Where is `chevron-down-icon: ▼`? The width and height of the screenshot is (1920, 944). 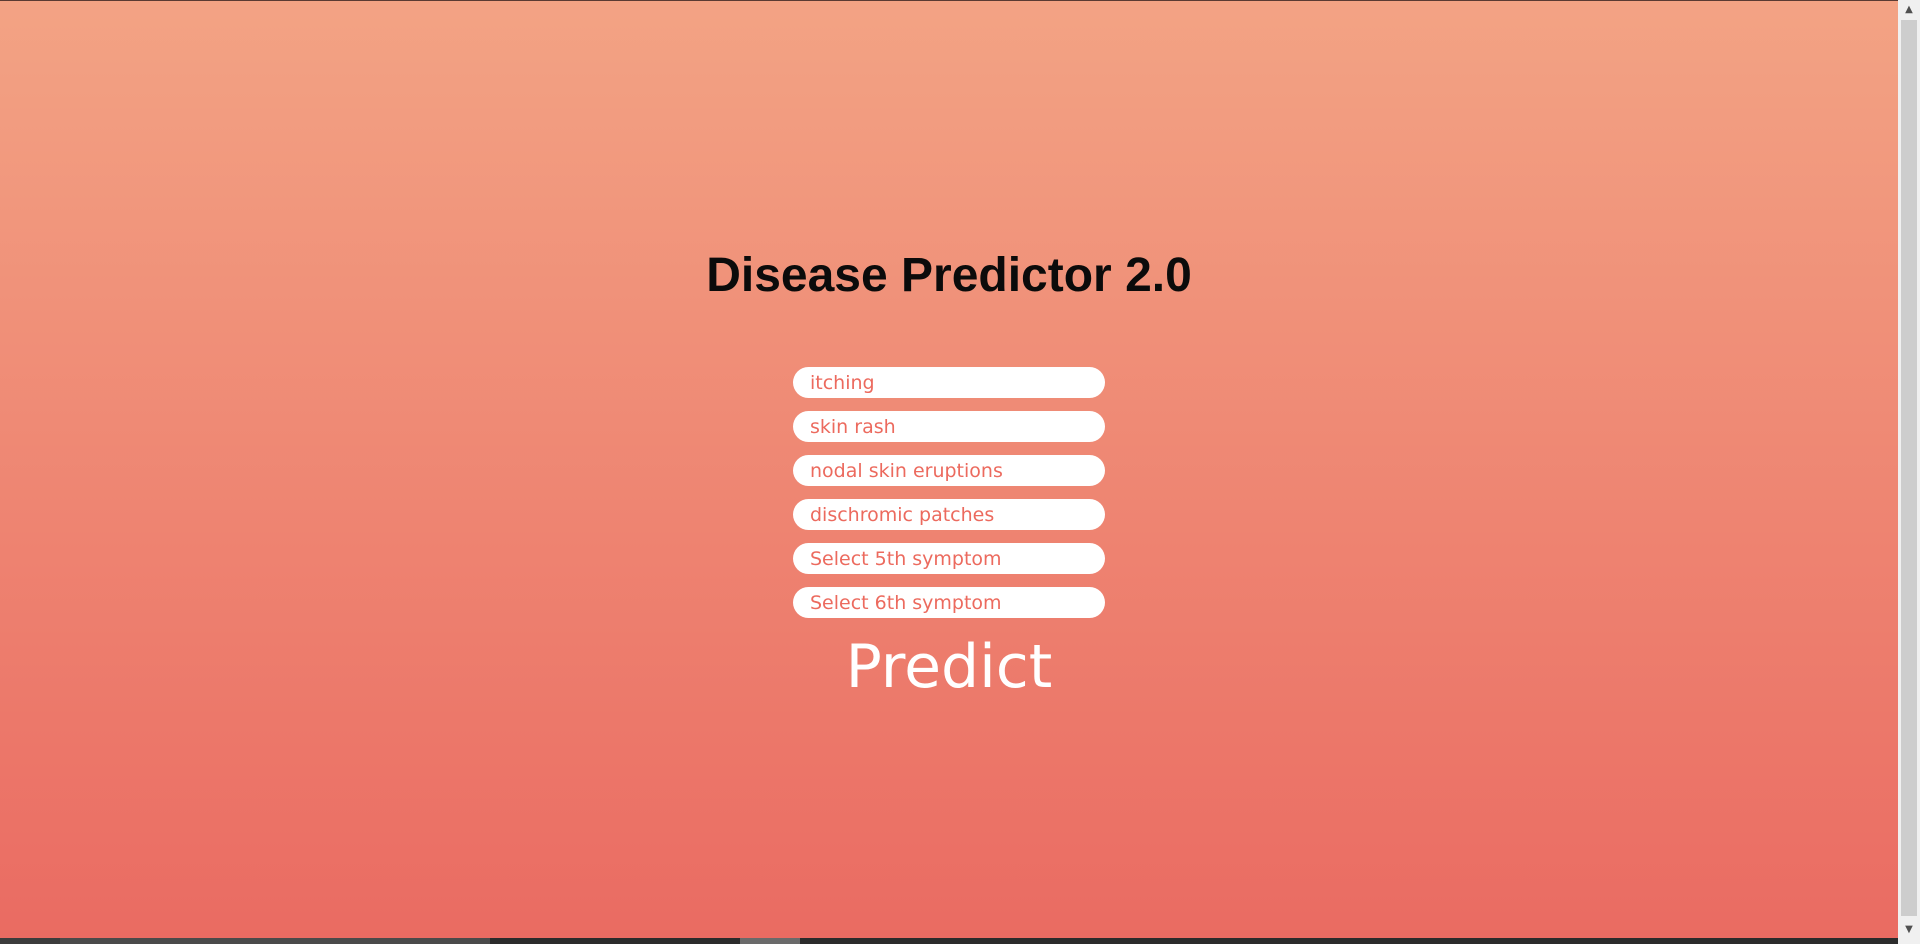
chevron-down-icon: ▼ is located at coordinates (1909, 929).